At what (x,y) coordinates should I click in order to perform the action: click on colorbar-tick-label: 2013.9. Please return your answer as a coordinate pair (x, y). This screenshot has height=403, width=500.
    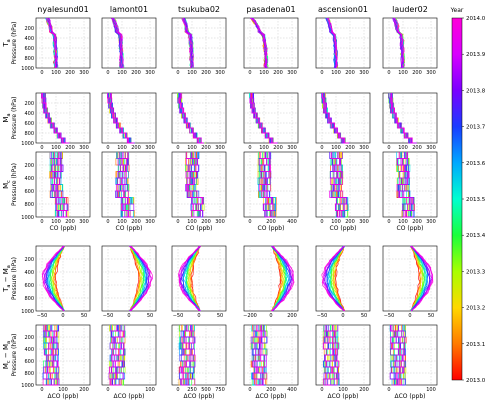
    Looking at the image, I should click on (476, 55).